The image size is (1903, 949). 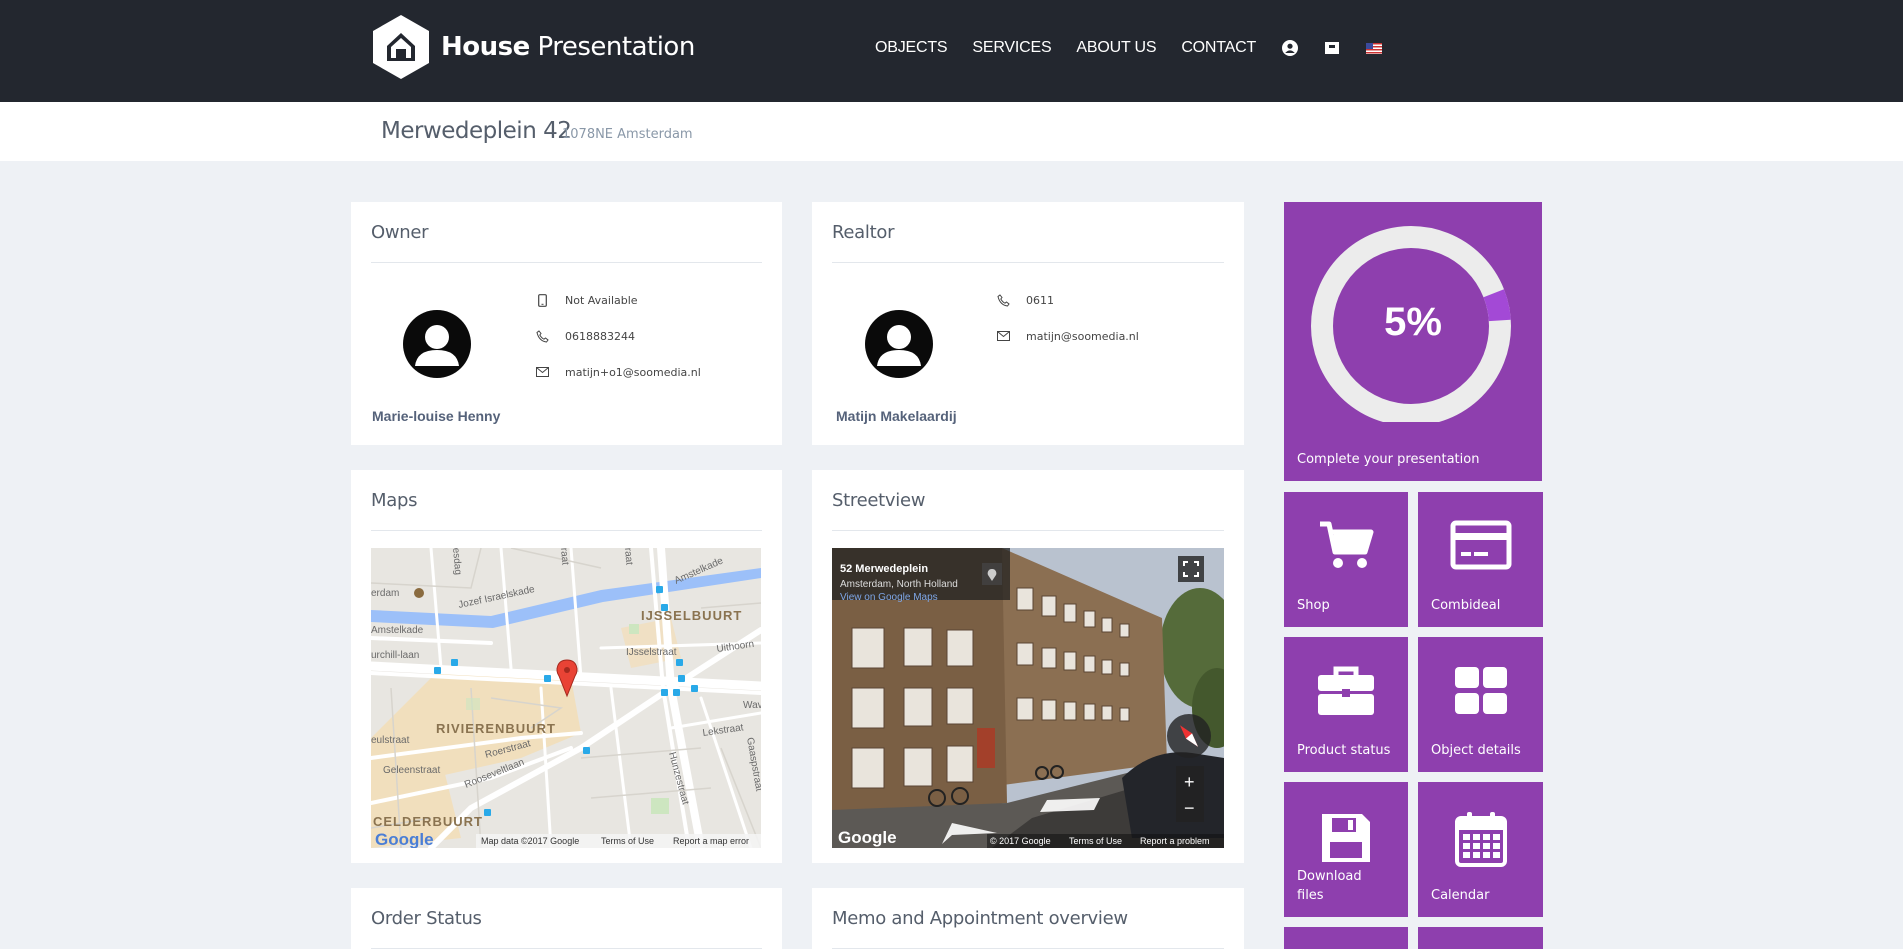 I want to click on house-logo-icon, so click(x=401, y=47).